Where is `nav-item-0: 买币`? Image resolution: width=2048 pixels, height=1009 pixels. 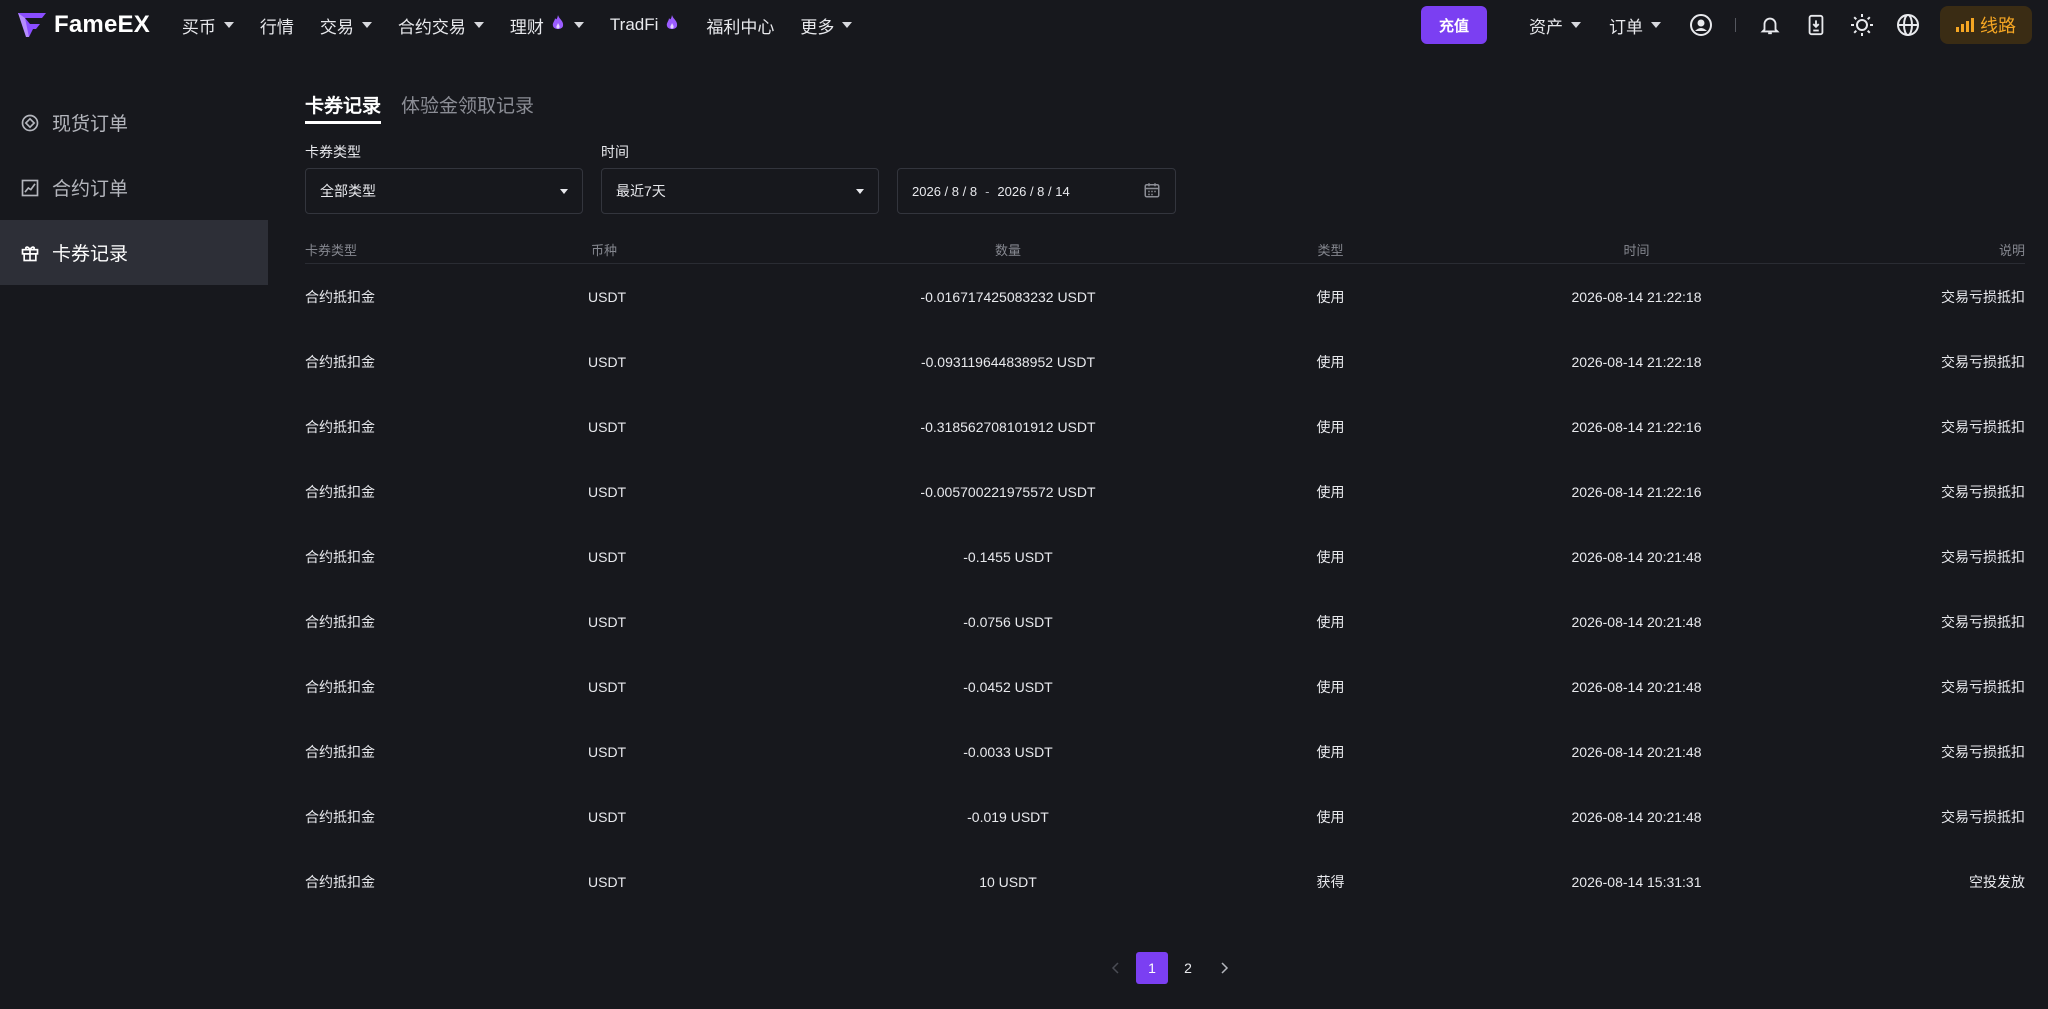
nav-item-0: 买币 is located at coordinates (208, 25).